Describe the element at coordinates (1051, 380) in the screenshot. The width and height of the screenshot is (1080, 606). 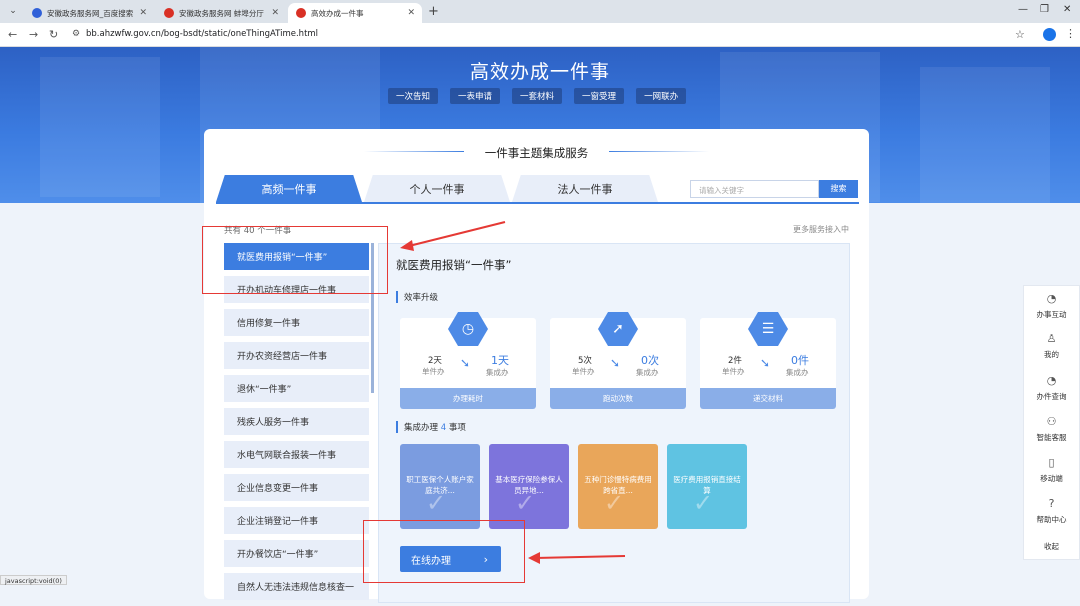
I see `query-icon: ◔` at that location.